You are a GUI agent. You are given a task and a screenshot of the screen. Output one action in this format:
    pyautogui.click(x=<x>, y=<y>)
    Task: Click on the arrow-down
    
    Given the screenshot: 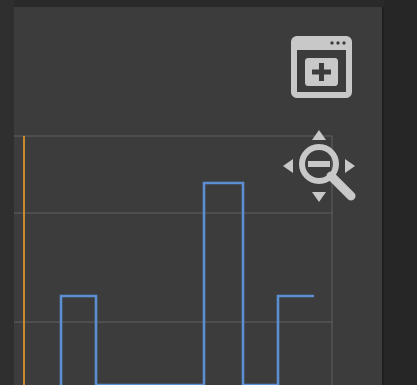 What is the action you would take?
    pyautogui.click(x=319, y=197)
    